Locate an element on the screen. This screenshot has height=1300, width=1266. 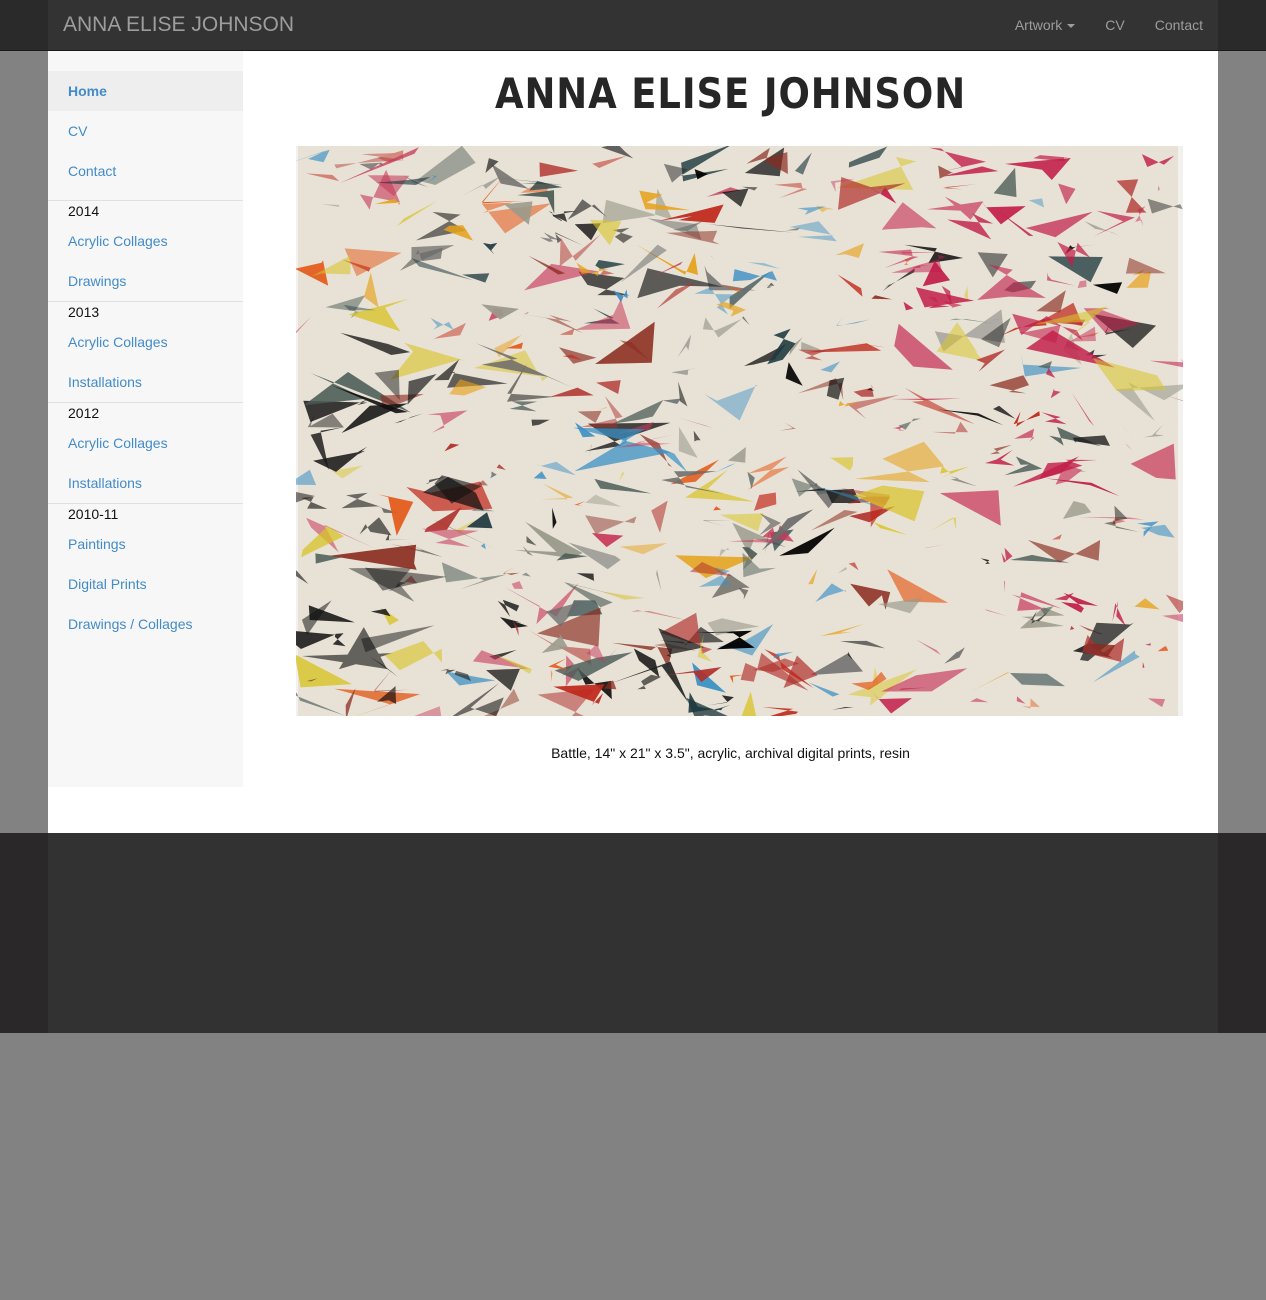
navbar-links: Artwork CV Contact is located at coordinates (1109, 25).